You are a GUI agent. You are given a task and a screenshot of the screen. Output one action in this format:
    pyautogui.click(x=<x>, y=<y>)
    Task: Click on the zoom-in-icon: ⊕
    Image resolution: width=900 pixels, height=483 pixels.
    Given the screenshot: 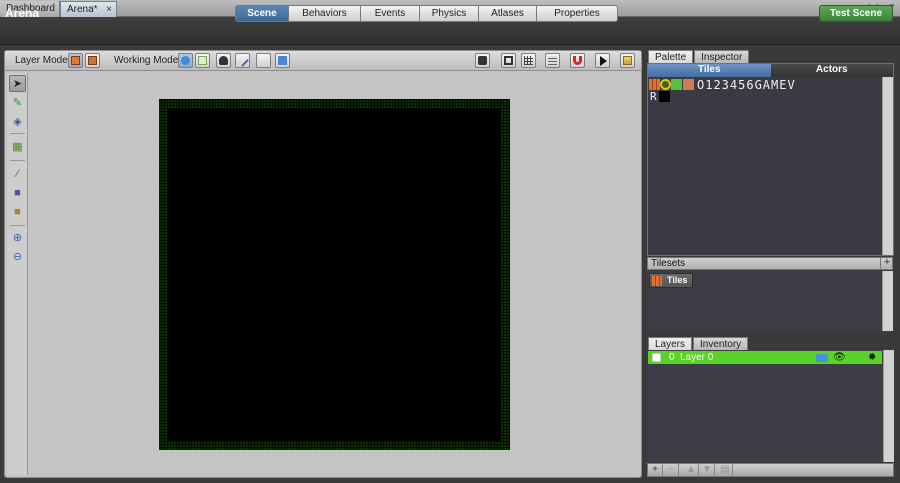 What is the action you would take?
    pyautogui.click(x=17, y=238)
    